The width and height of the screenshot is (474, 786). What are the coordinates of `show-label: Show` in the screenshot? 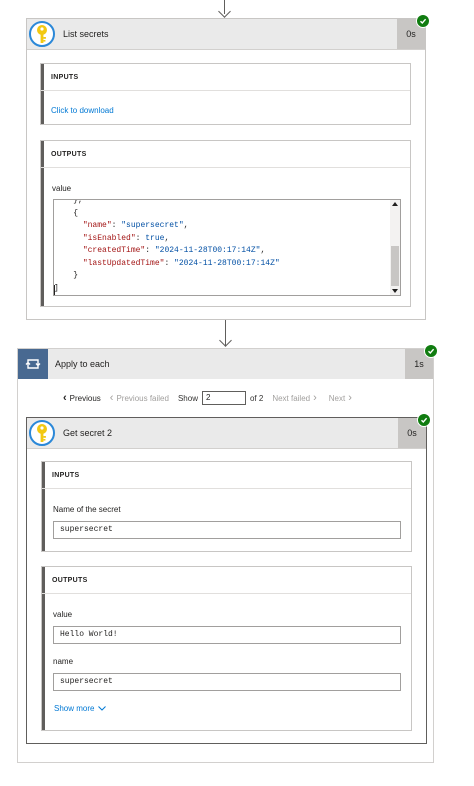 It's located at (187, 398).